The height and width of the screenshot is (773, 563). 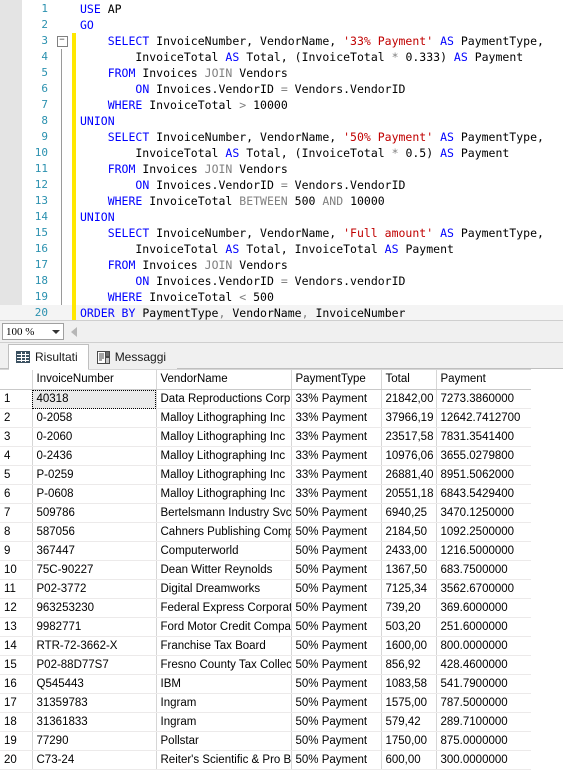 I want to click on editor-line: 8 UNION, so click(x=281, y=121).